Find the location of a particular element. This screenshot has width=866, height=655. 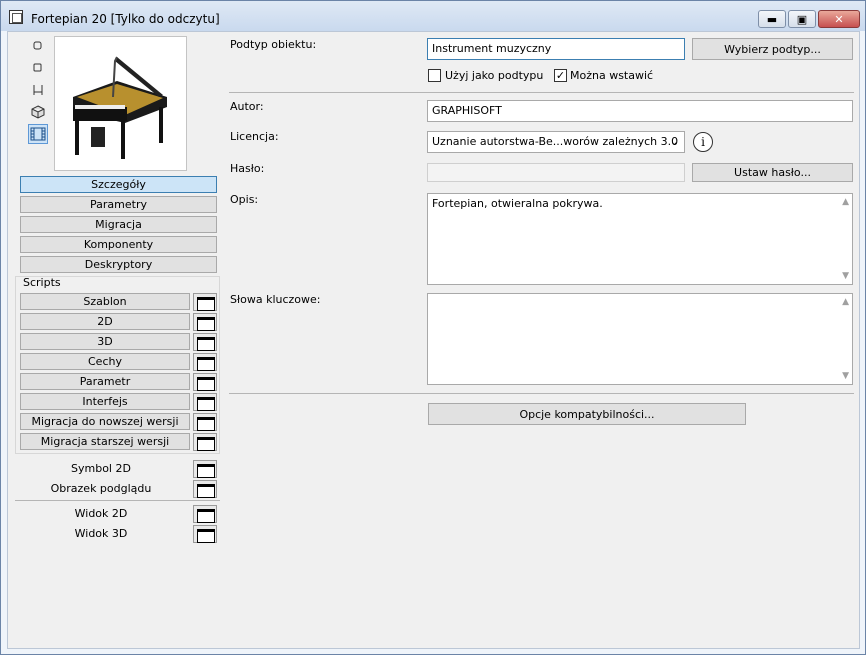

script-migracja-starsza: Migracja starszej wersji is located at coordinates (105, 441).